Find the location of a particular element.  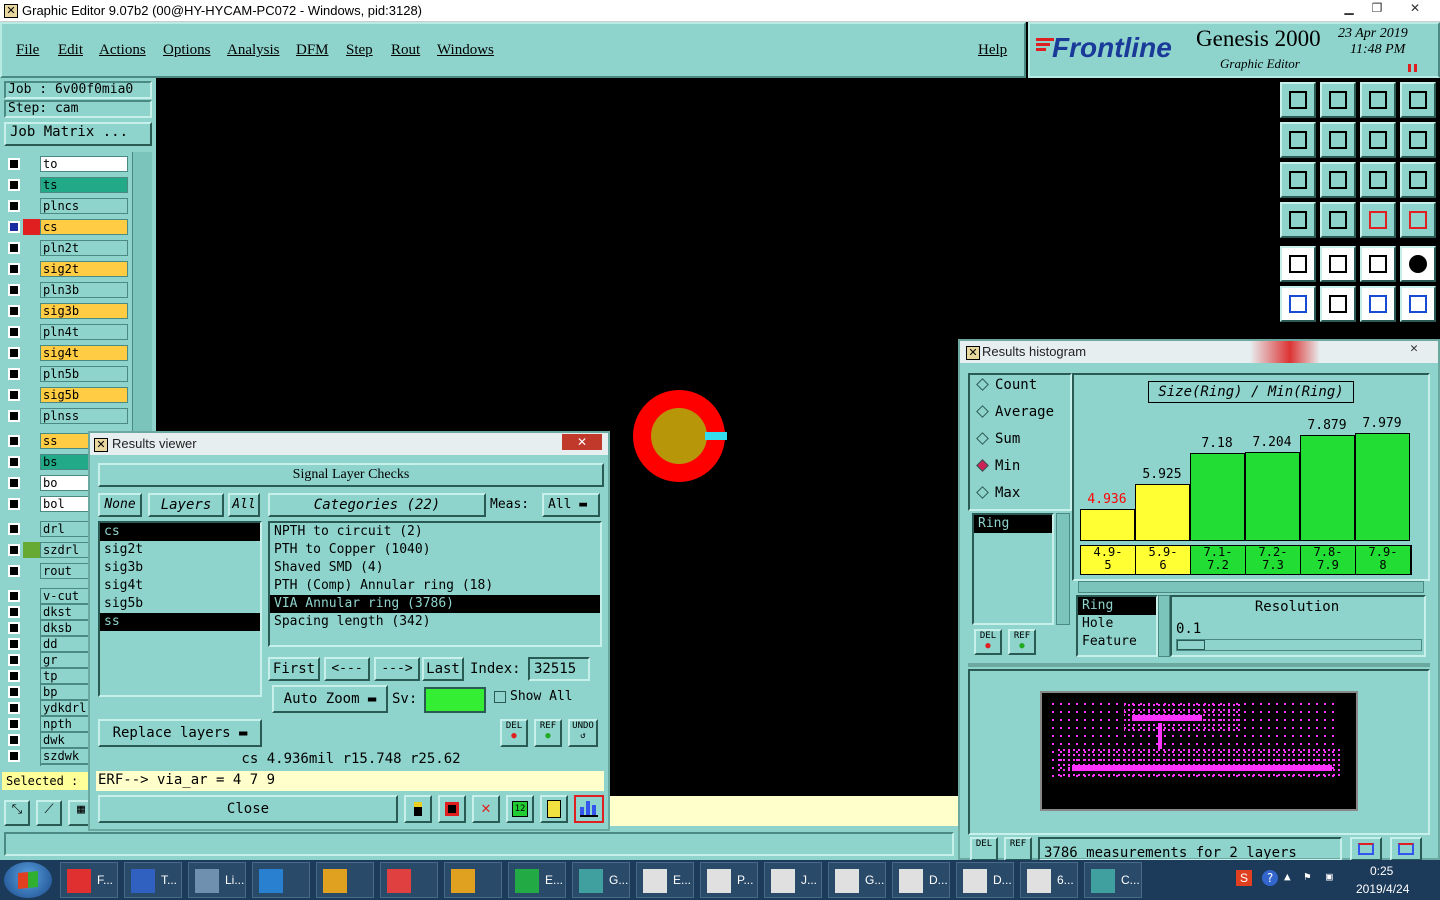

menu-windows: Windows is located at coordinates (465, 50).